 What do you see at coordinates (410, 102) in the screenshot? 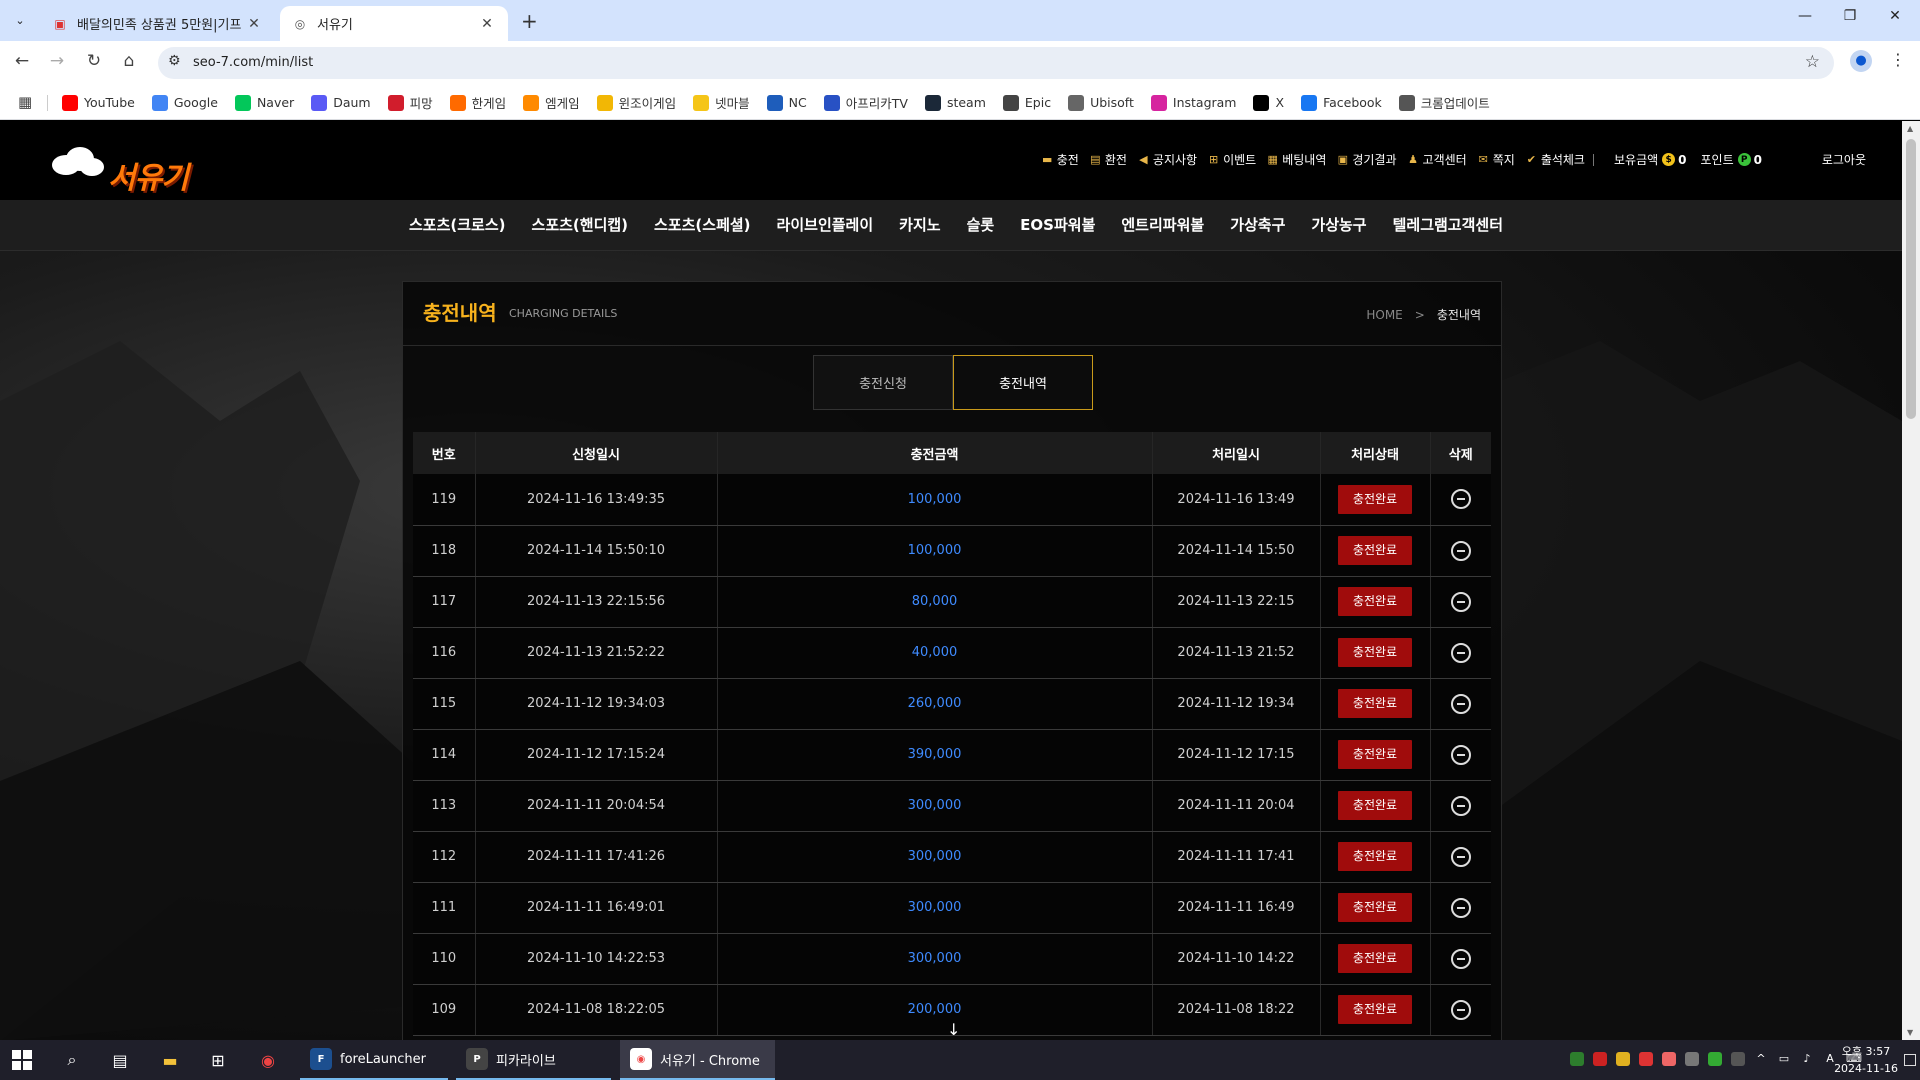
I see `bookmark-item: 피망` at bounding box center [410, 102].